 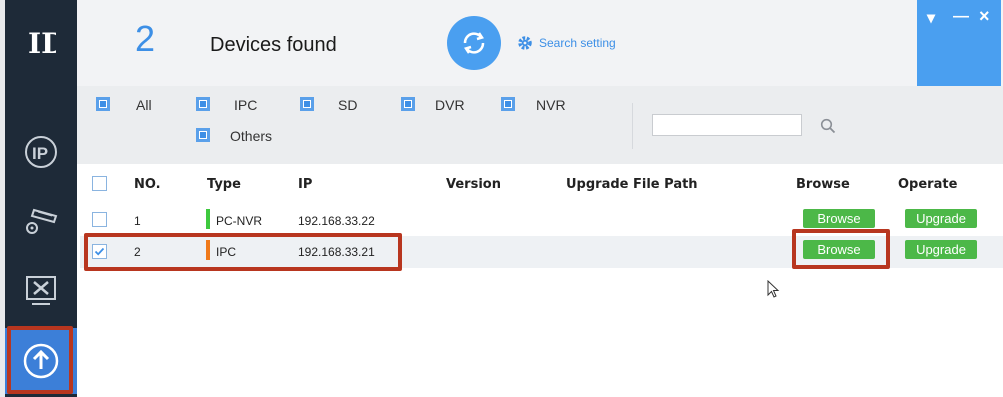 What do you see at coordinates (577, 43) in the screenshot?
I see `search-setting-label: Search setting` at bounding box center [577, 43].